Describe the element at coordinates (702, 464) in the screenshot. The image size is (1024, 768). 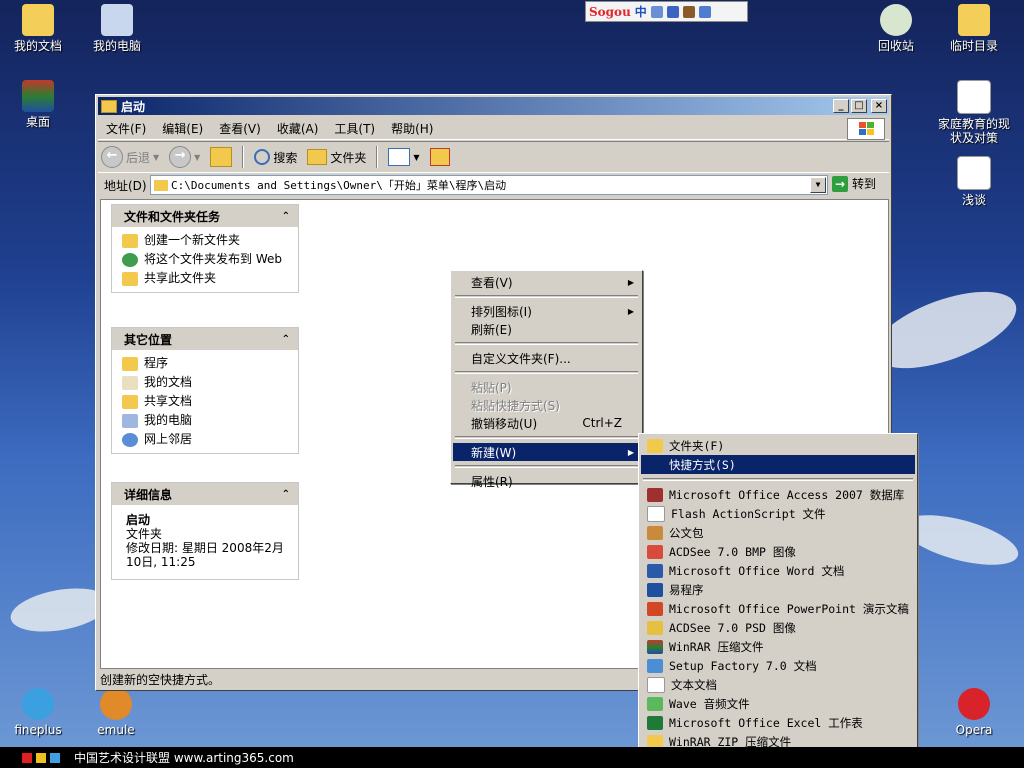
I see `menu-item-label: 快捷方式(S)` at that location.